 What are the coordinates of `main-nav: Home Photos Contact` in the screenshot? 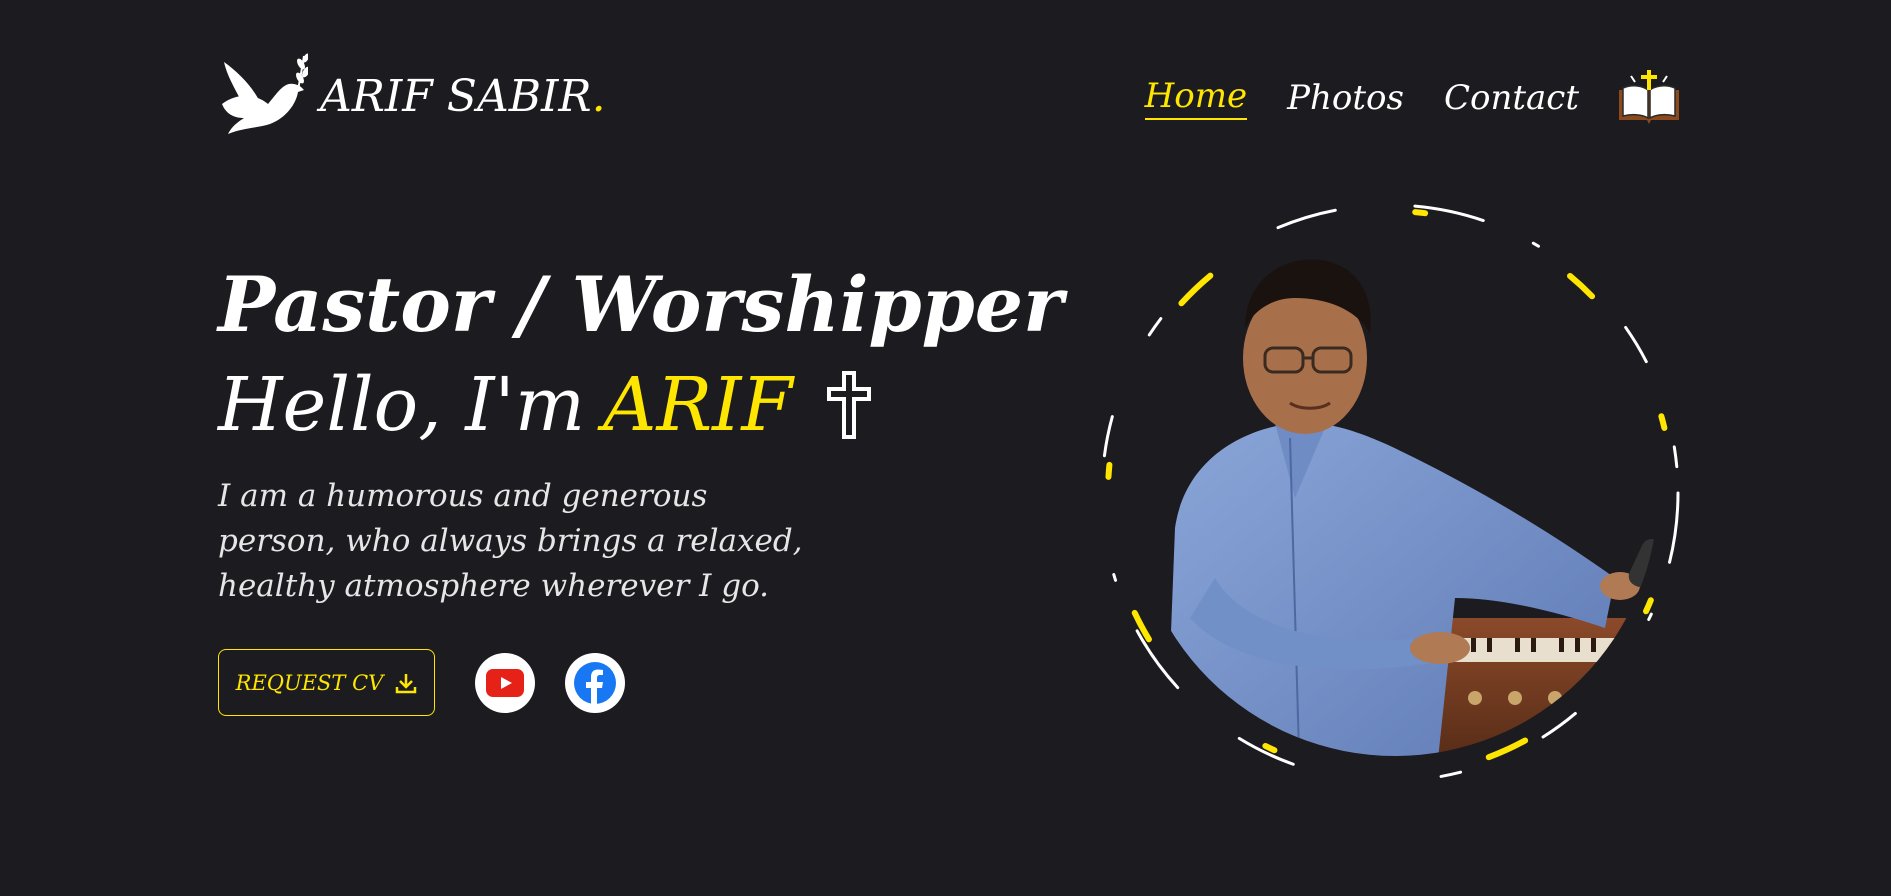 It's located at (1393, 98).